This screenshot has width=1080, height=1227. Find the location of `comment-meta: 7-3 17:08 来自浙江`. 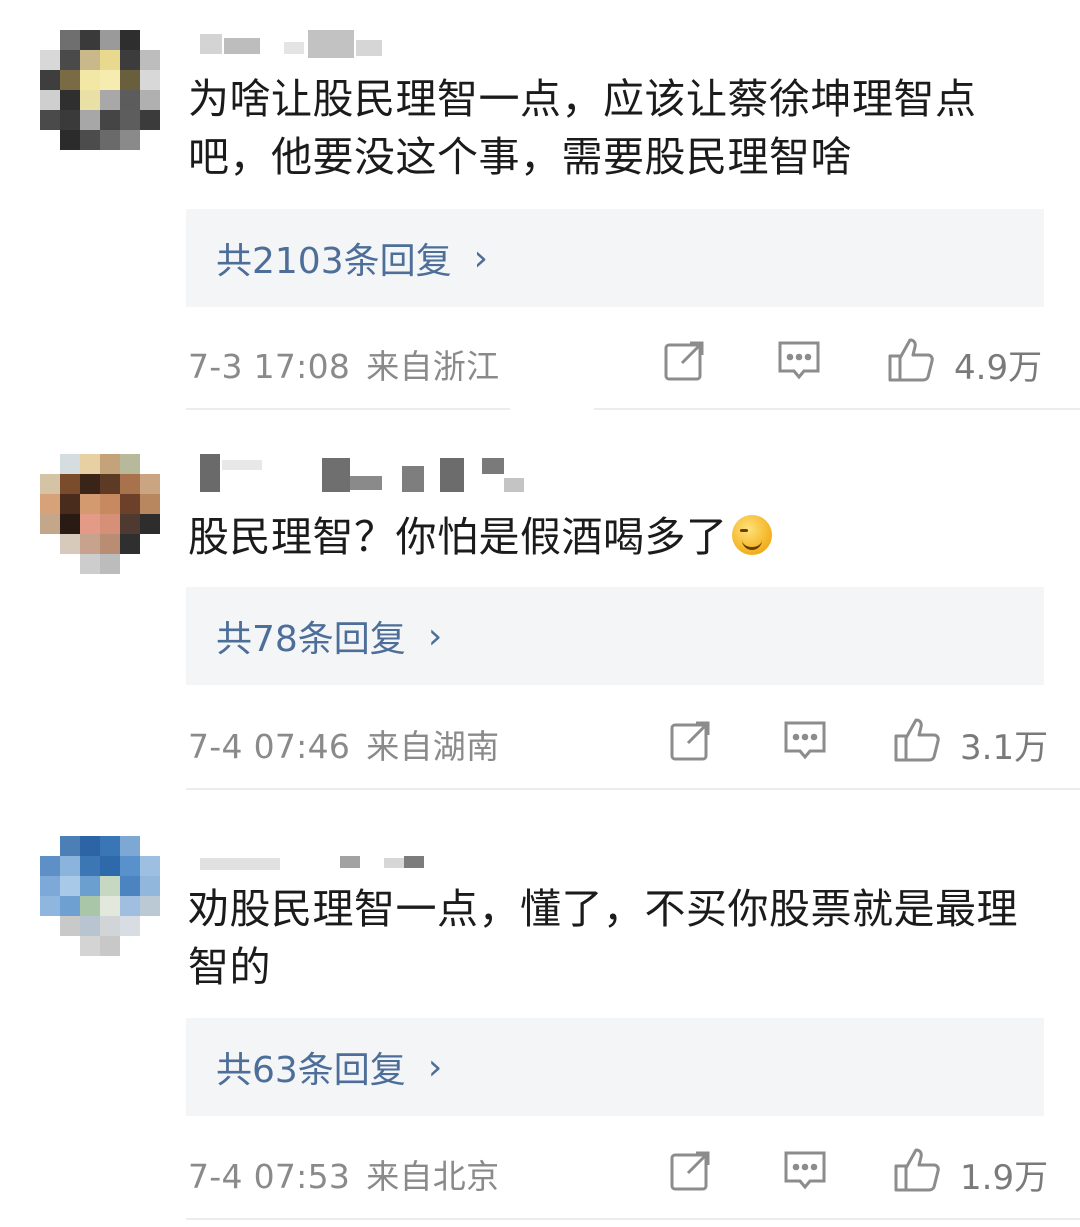

comment-meta: 7-3 17:08 来自浙江 is located at coordinates (343, 364).